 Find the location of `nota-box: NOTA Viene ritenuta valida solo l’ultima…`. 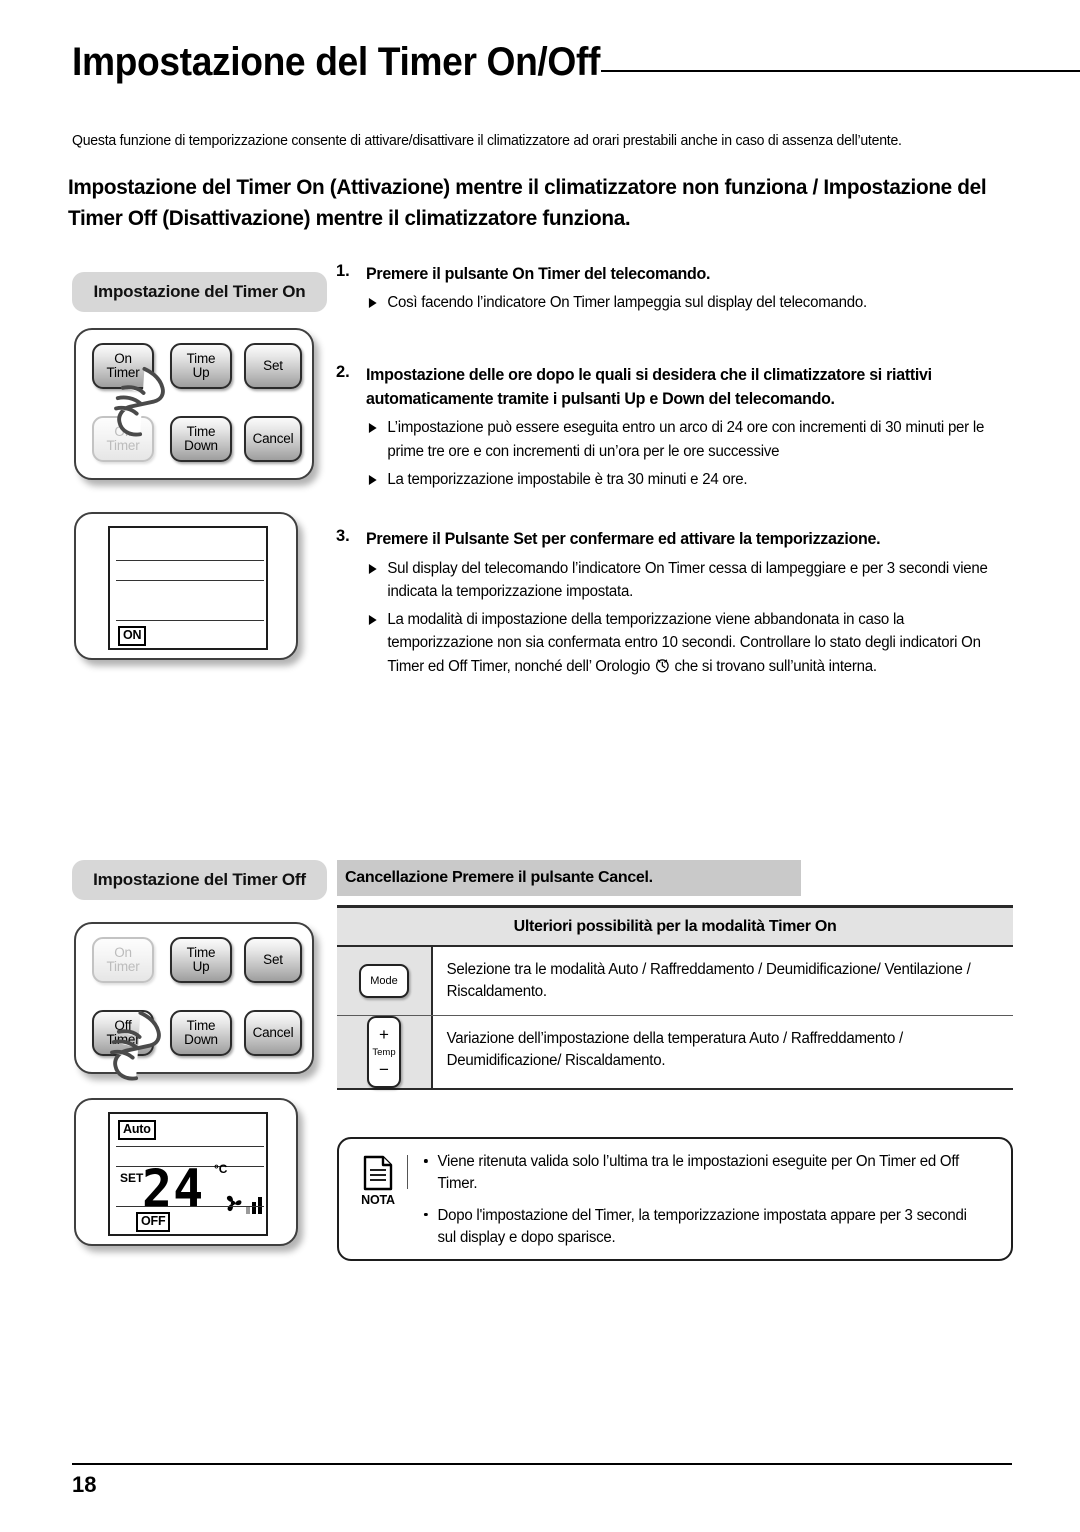

nota-box: NOTA Viene ritenuta valida solo l’ultima… is located at coordinates (675, 1199).